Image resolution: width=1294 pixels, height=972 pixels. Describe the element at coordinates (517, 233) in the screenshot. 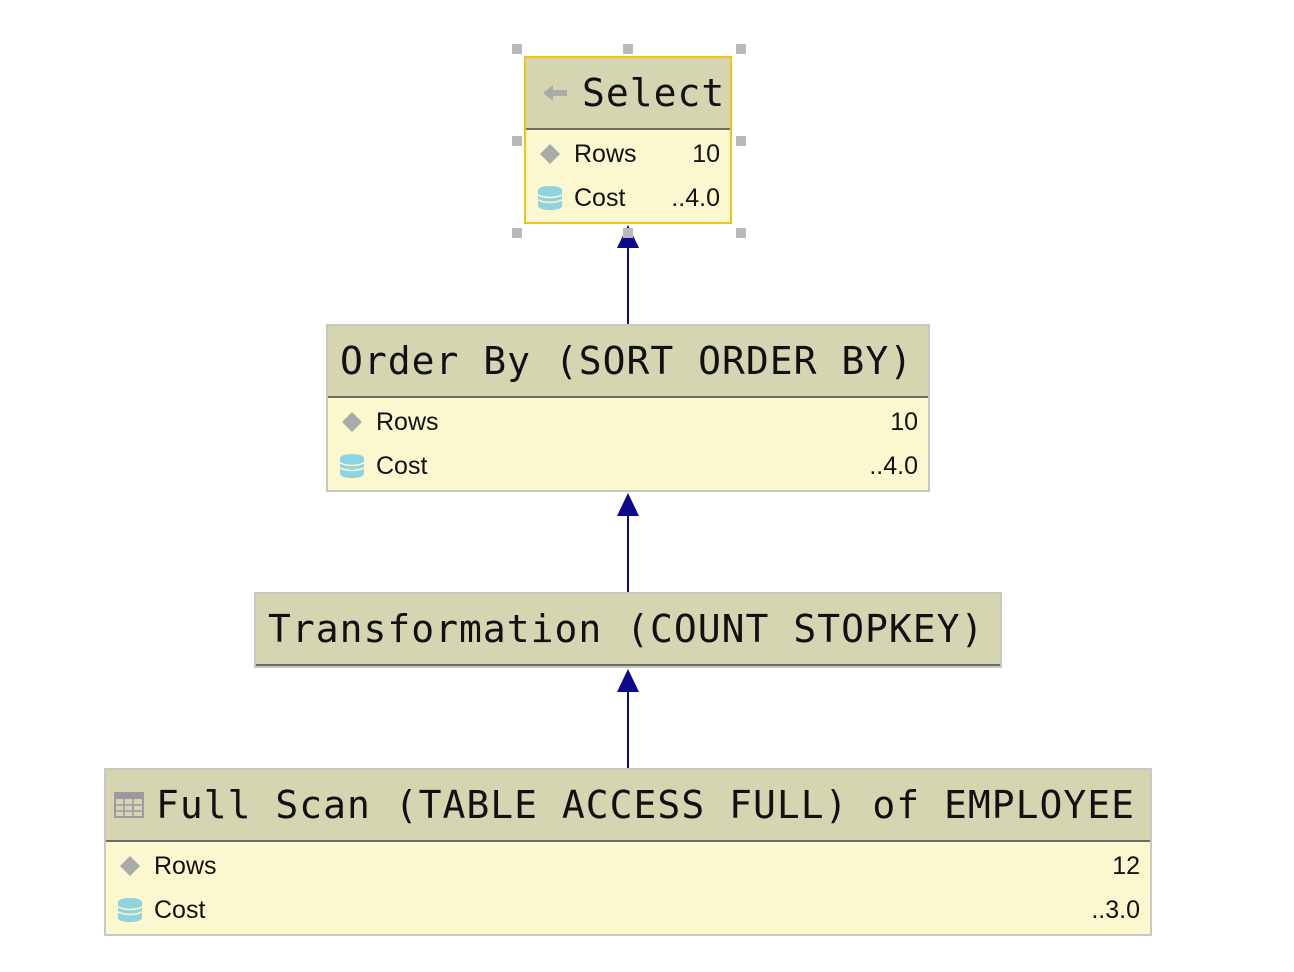

I see `resize-handle-sw` at that location.